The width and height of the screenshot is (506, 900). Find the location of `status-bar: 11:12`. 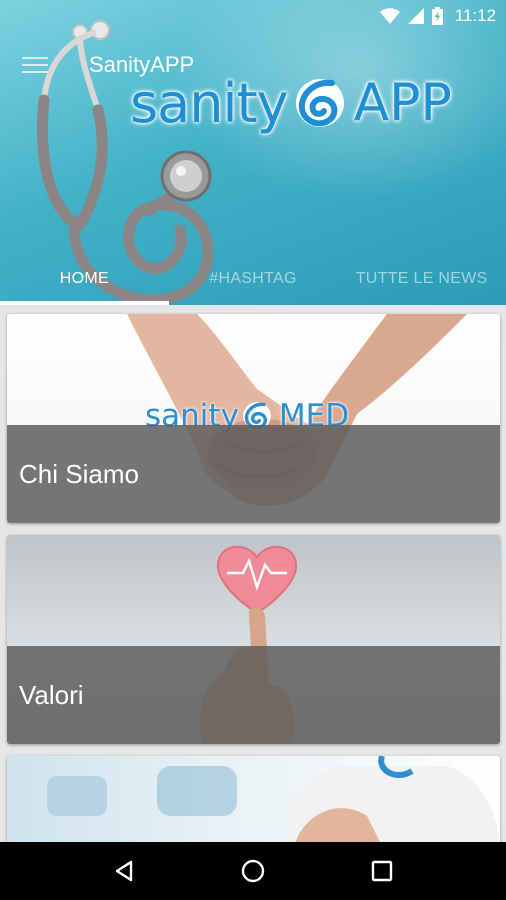

status-bar: 11:12 is located at coordinates (253, 16).